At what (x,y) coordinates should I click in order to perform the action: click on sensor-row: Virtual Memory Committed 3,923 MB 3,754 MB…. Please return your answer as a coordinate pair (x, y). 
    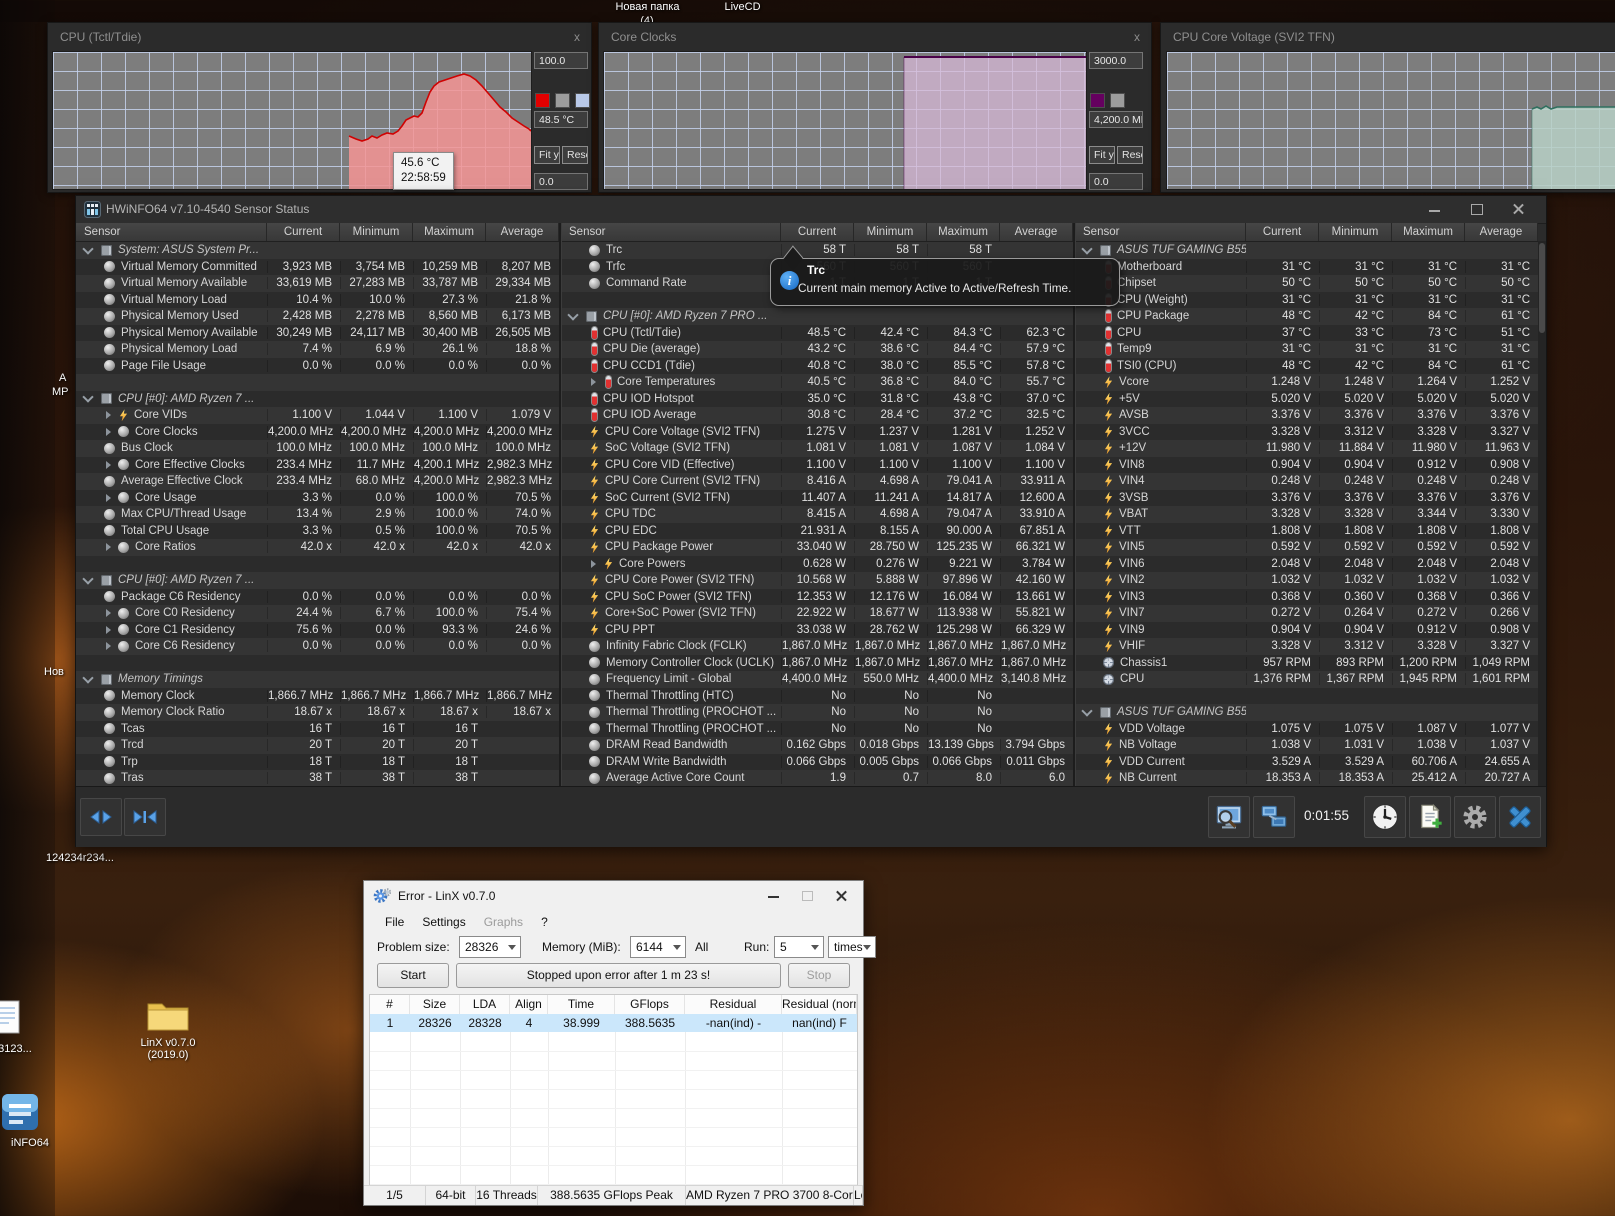
    Looking at the image, I should click on (317, 266).